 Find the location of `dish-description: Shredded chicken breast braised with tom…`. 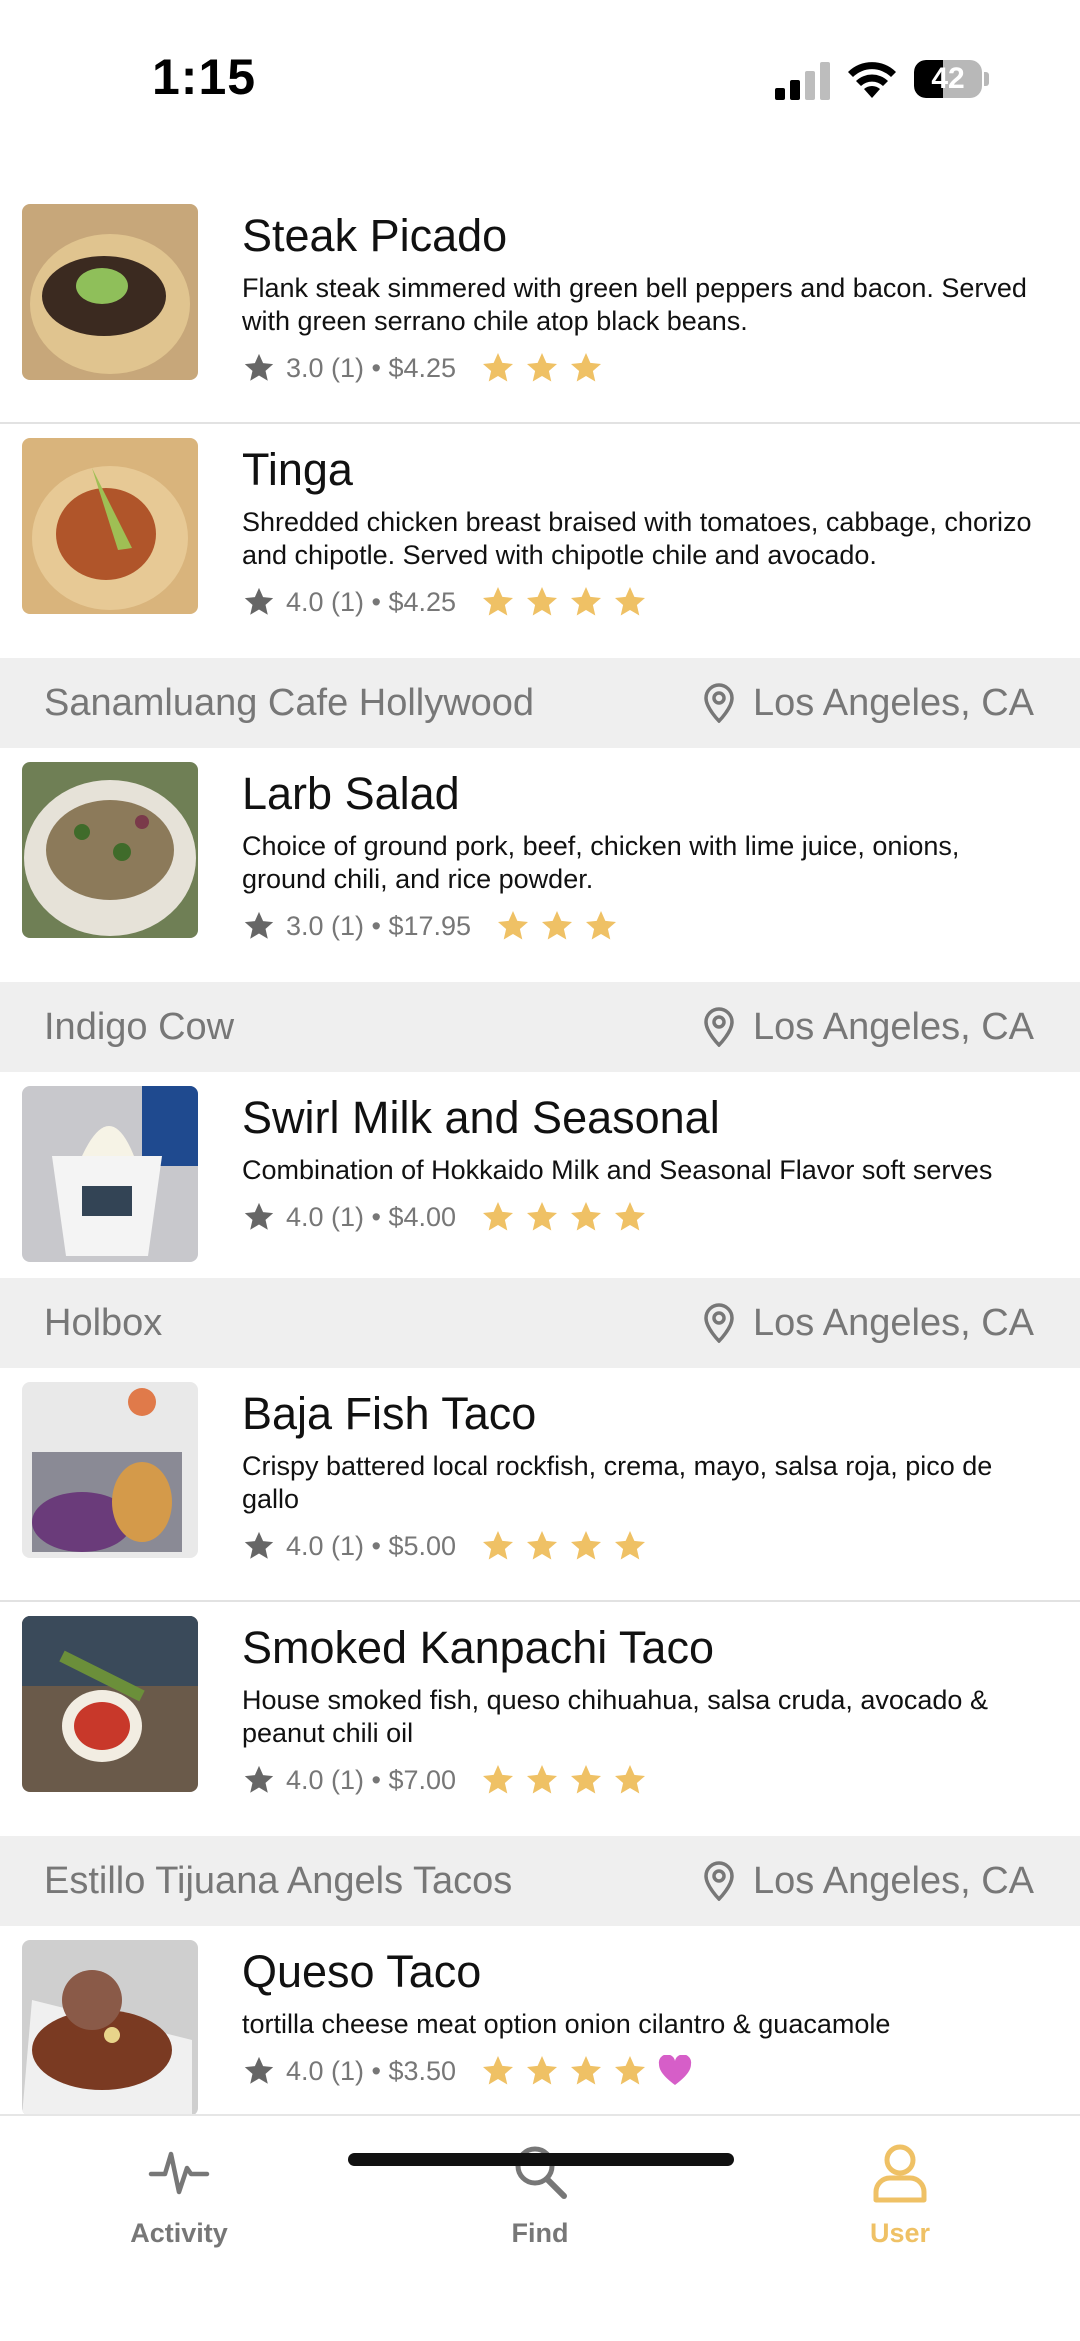

dish-description: Shredded chicken breast braised with tom… is located at coordinates (637, 538).